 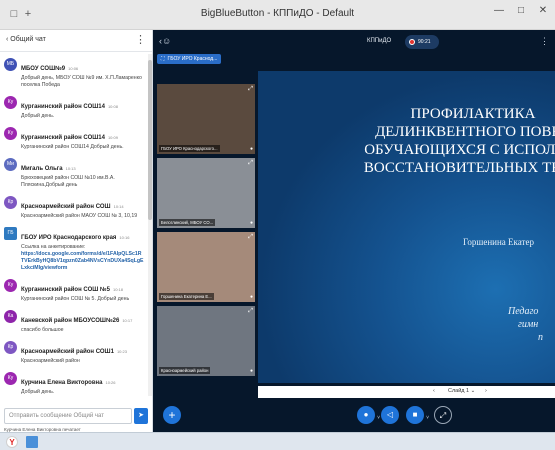 I want to click on message-text: Добрый день., so click(x=38, y=392).